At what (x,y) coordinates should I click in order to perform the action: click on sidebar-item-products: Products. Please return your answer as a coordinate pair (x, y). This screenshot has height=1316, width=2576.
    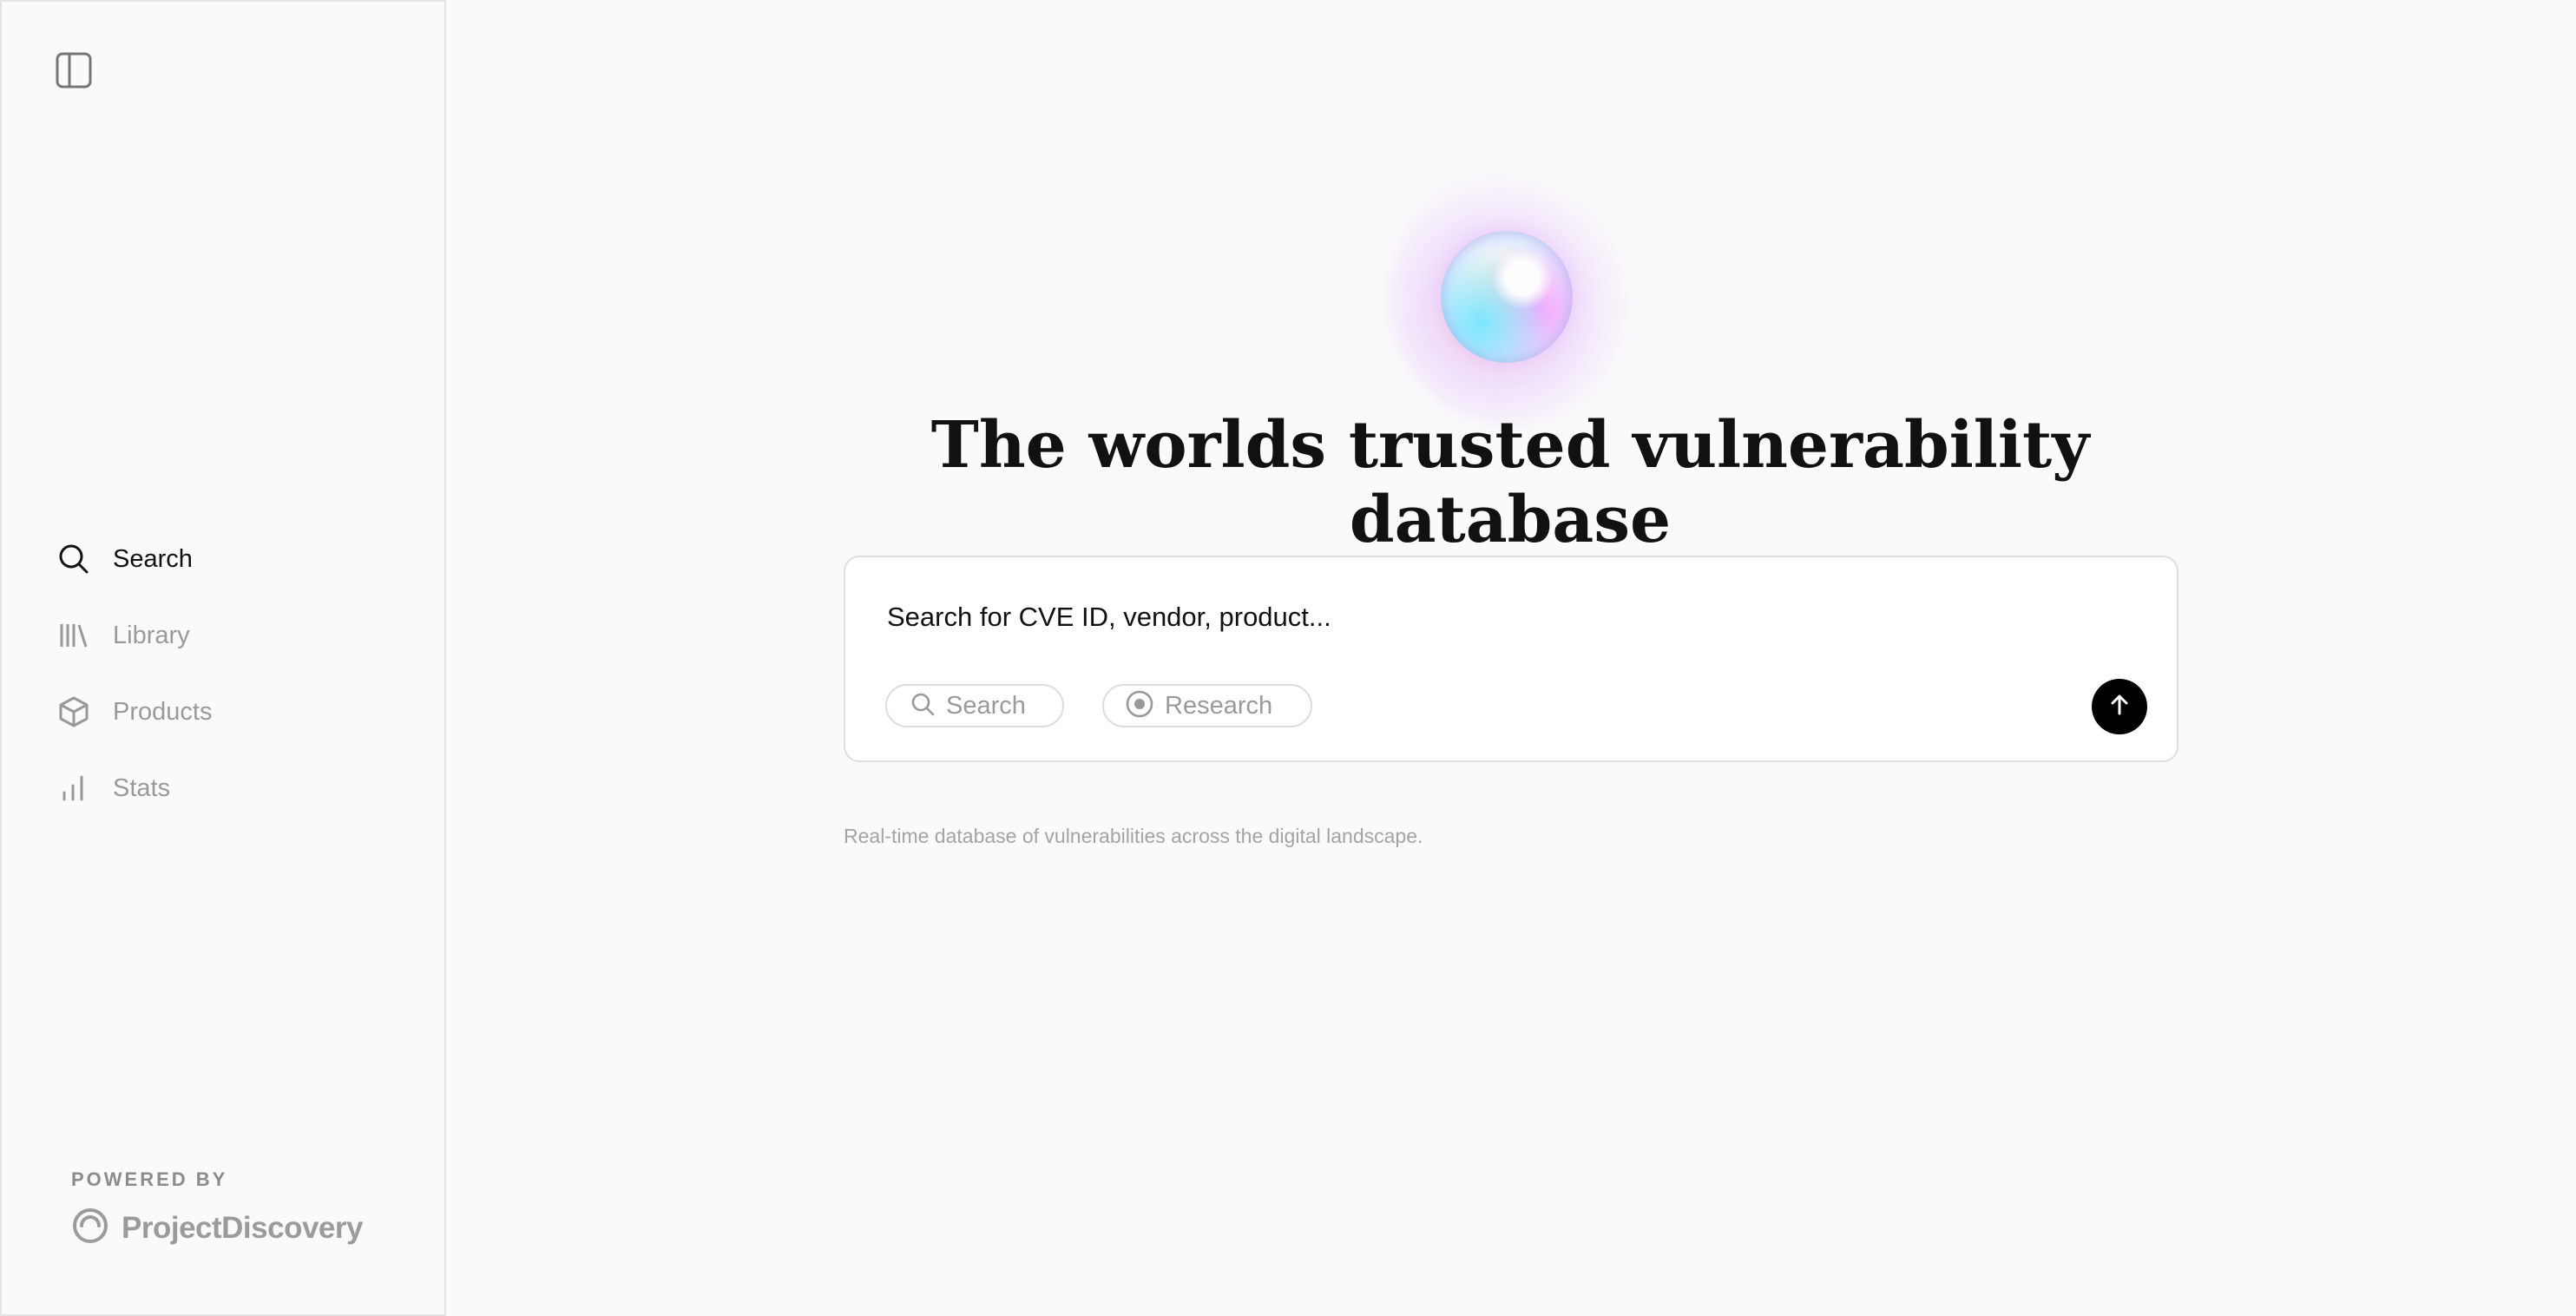
    Looking at the image, I should click on (134, 712).